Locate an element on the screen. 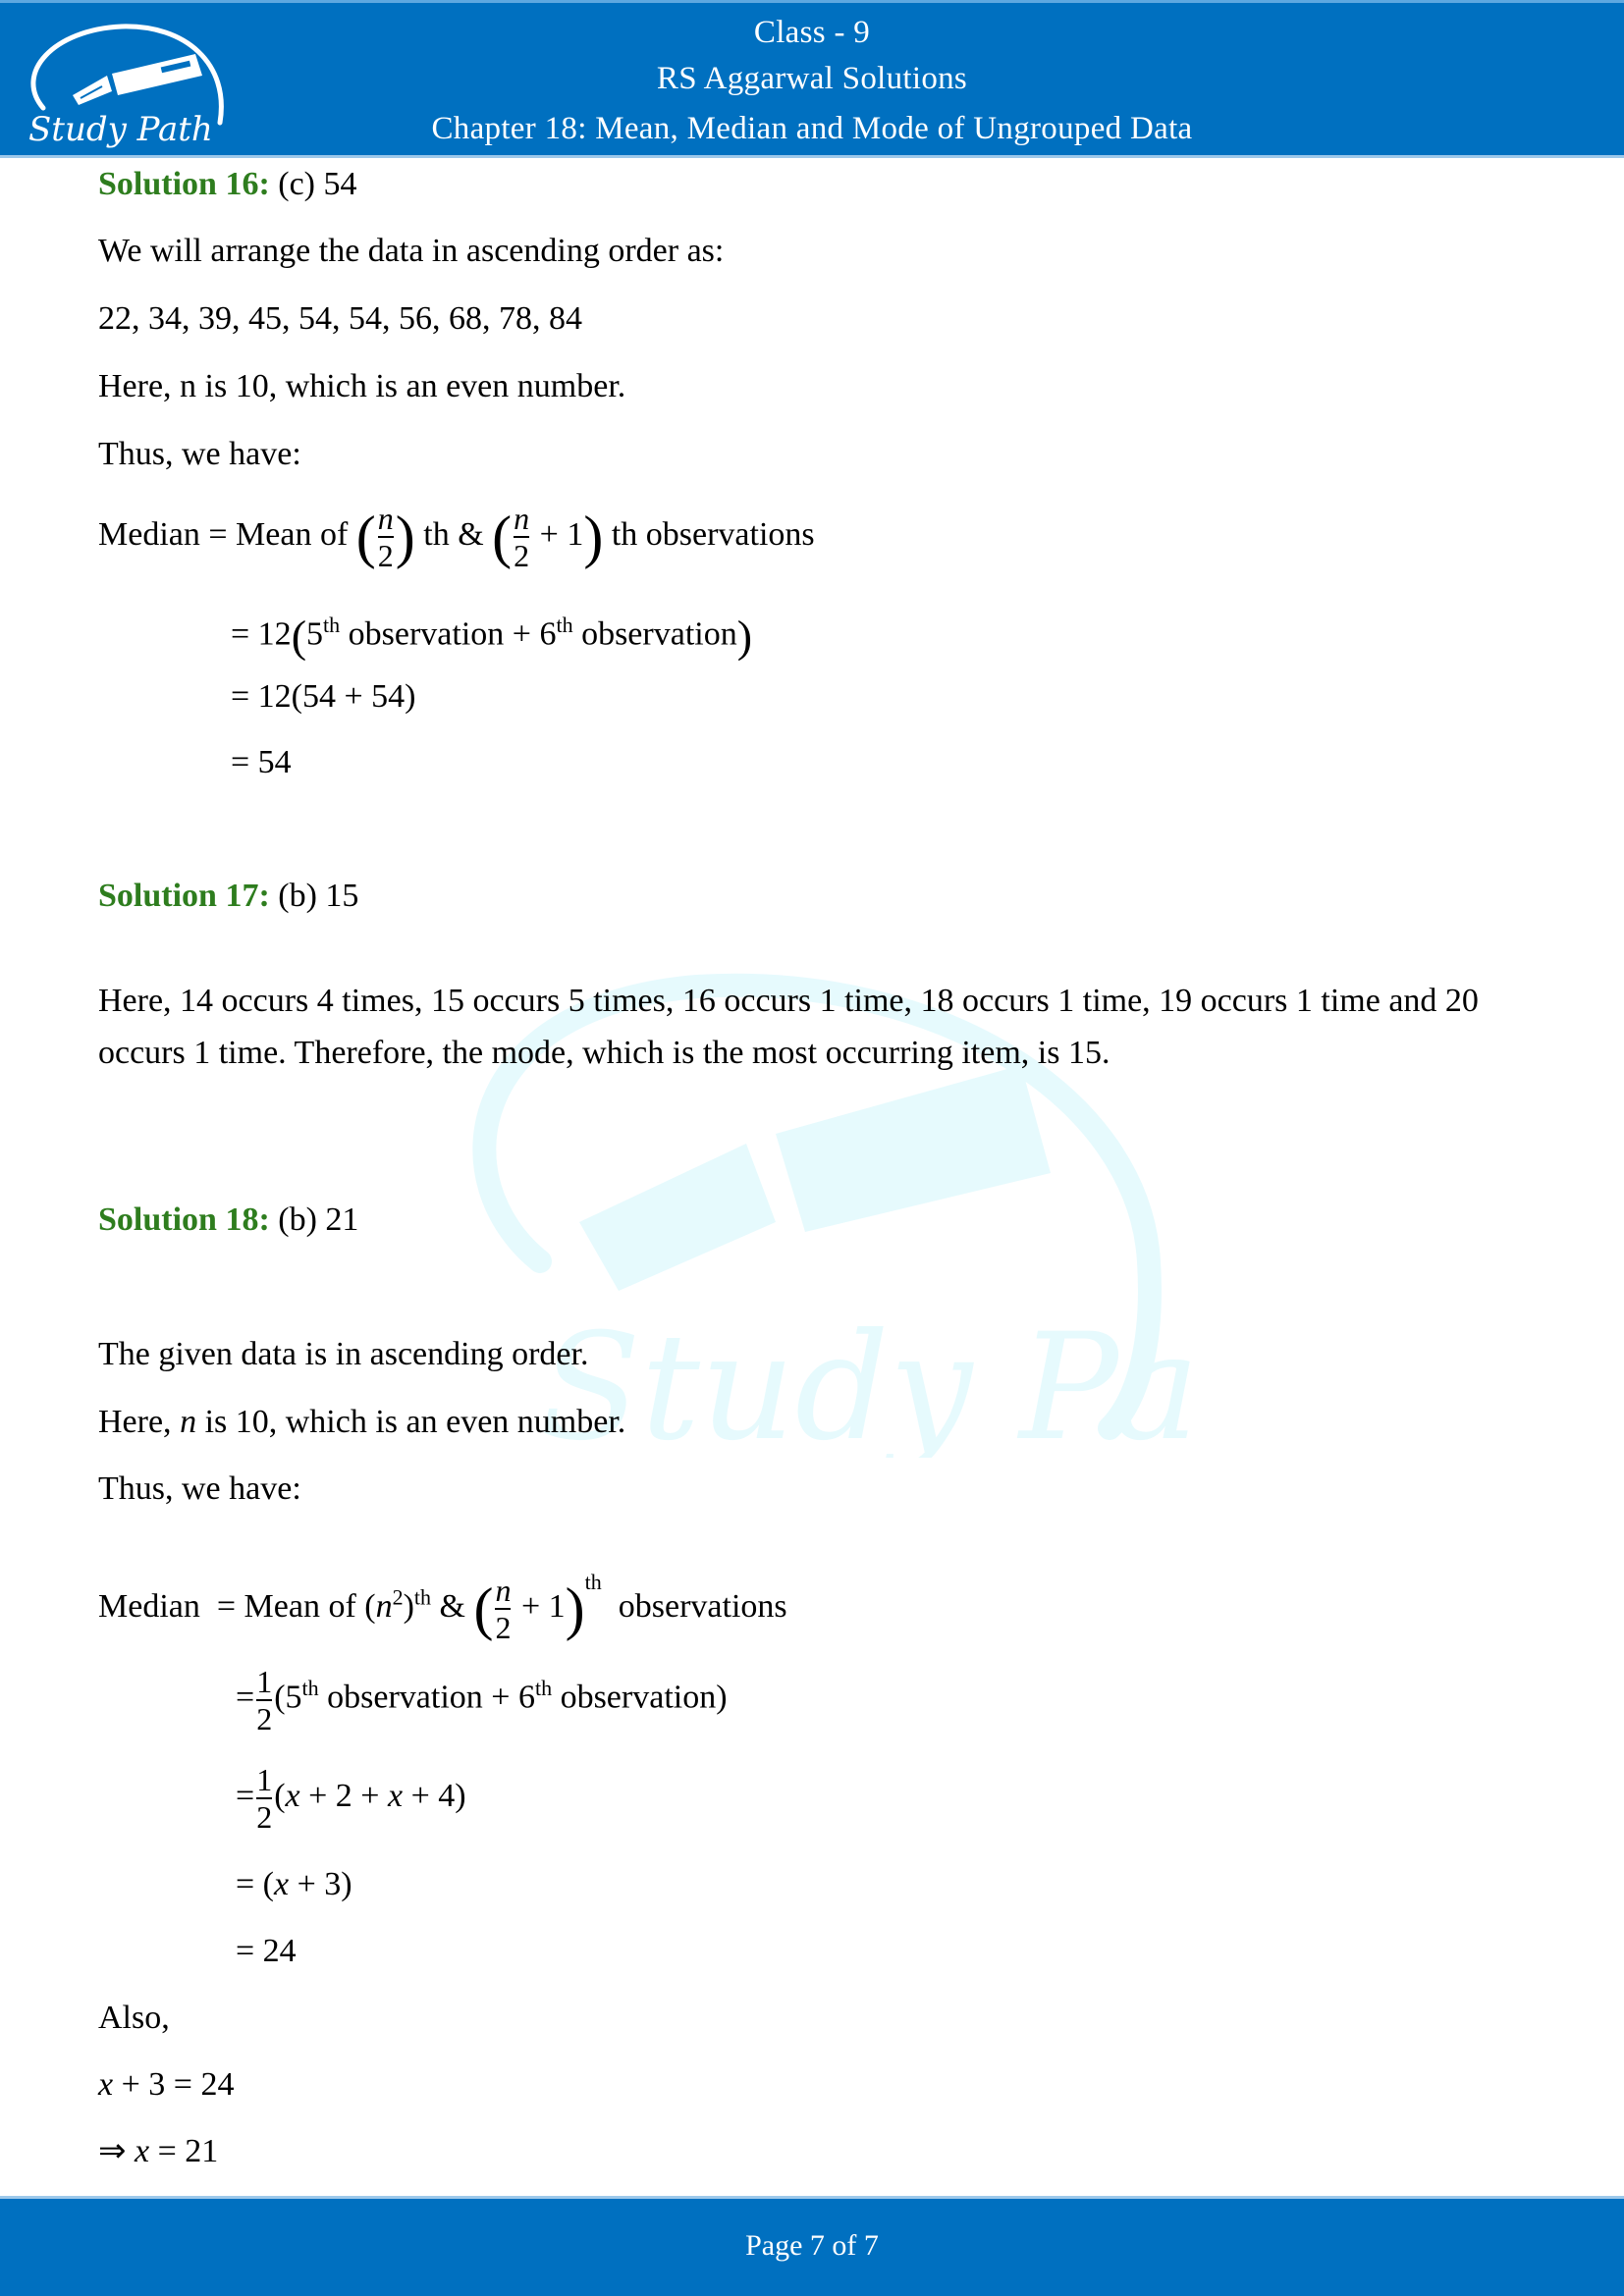  book-title: RS Aggarwal Solutions is located at coordinates (812, 78).